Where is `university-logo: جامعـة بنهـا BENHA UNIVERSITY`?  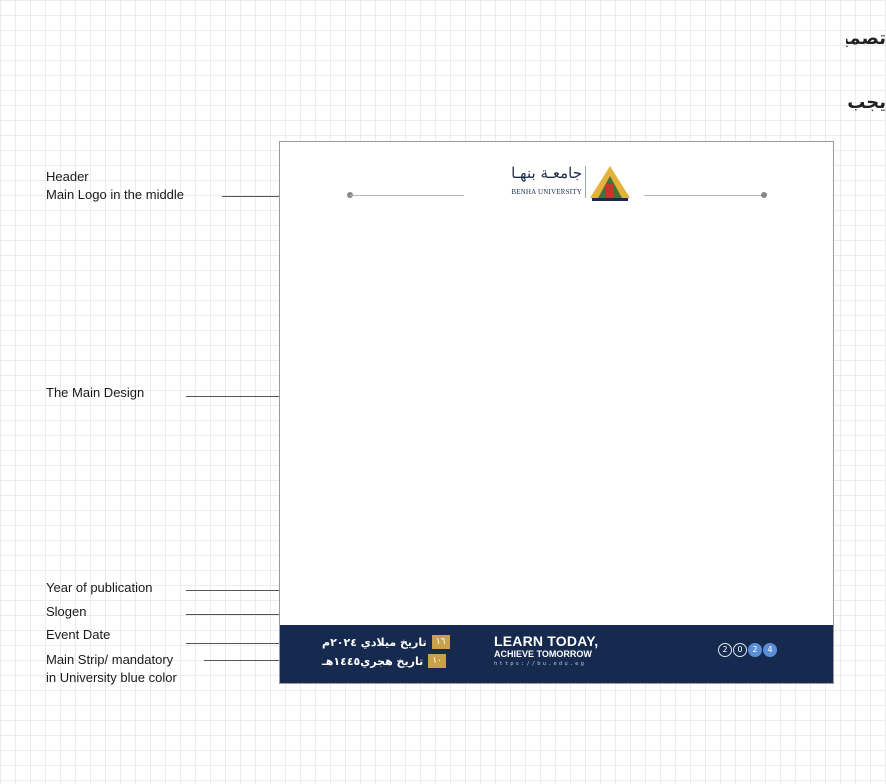
university-logo: جامعـة بنهـا BENHA UNIVERSITY is located at coordinates (555, 186).